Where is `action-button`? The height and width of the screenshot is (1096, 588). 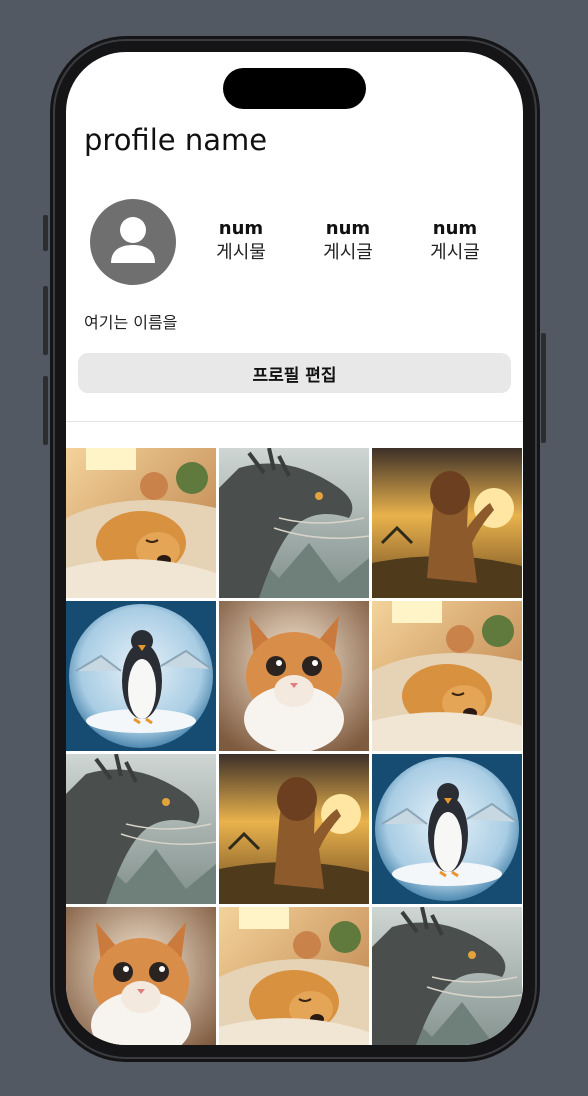 action-button is located at coordinates (45, 233).